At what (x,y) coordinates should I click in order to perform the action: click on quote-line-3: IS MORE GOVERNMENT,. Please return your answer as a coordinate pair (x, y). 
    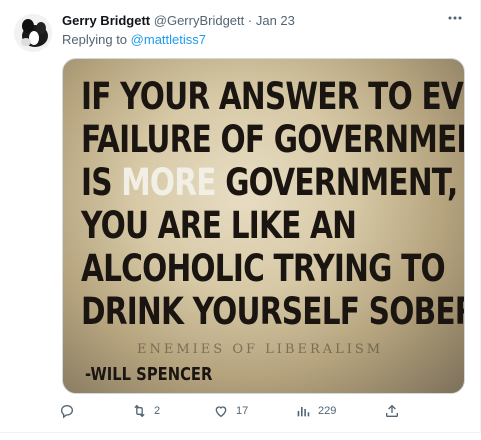
    Looking at the image, I should click on (269, 182).